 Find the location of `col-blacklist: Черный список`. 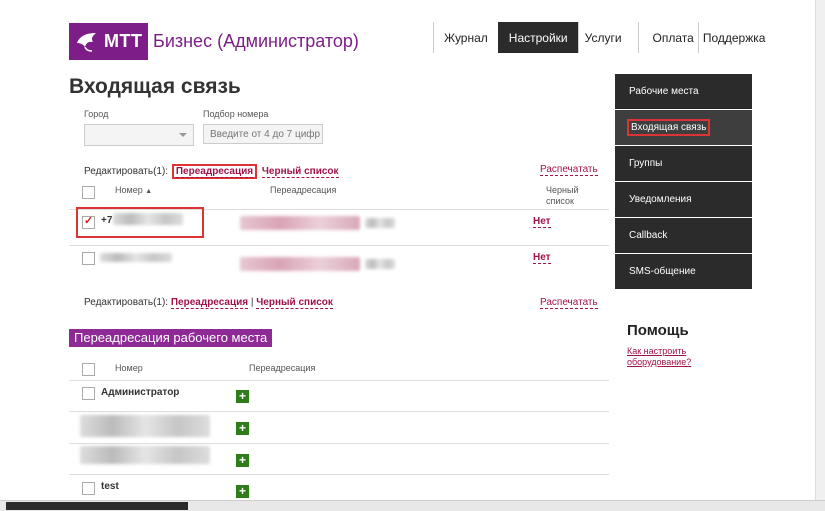

col-blacklist: Черный список is located at coordinates (562, 195).